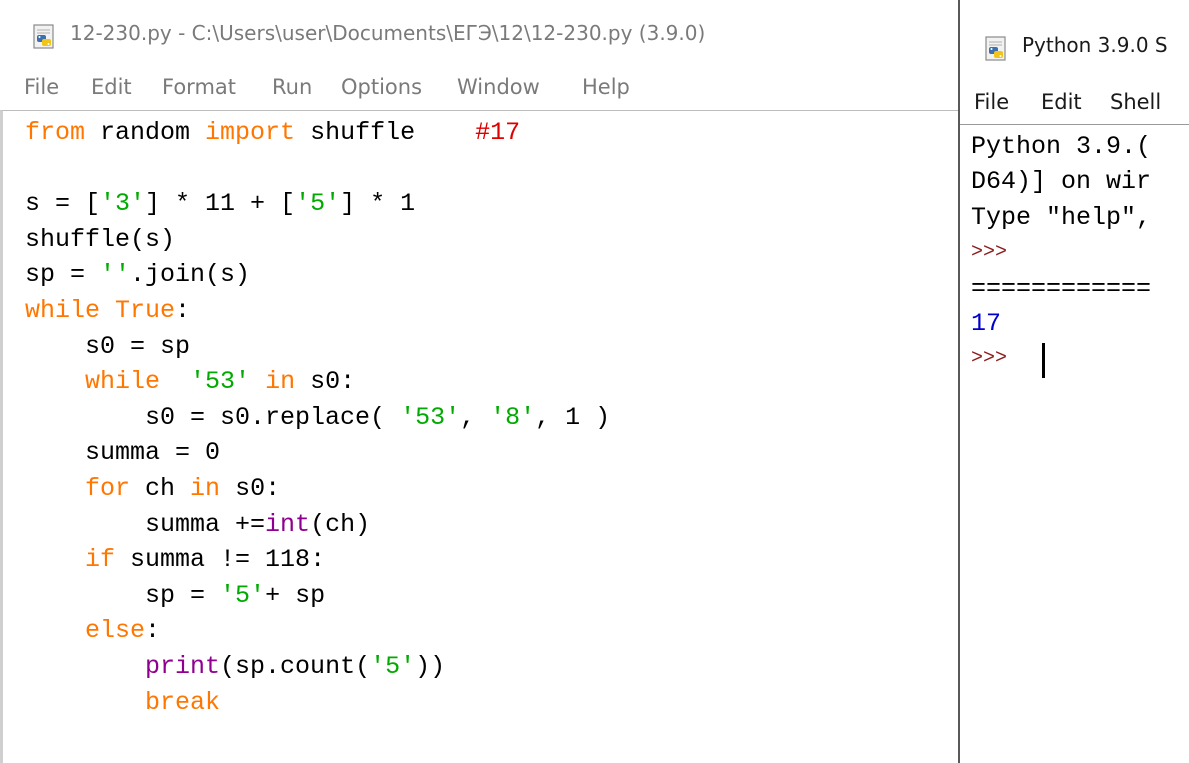 The width and height of the screenshot is (1189, 763). I want to click on shell-line: ============, so click(1061, 288).